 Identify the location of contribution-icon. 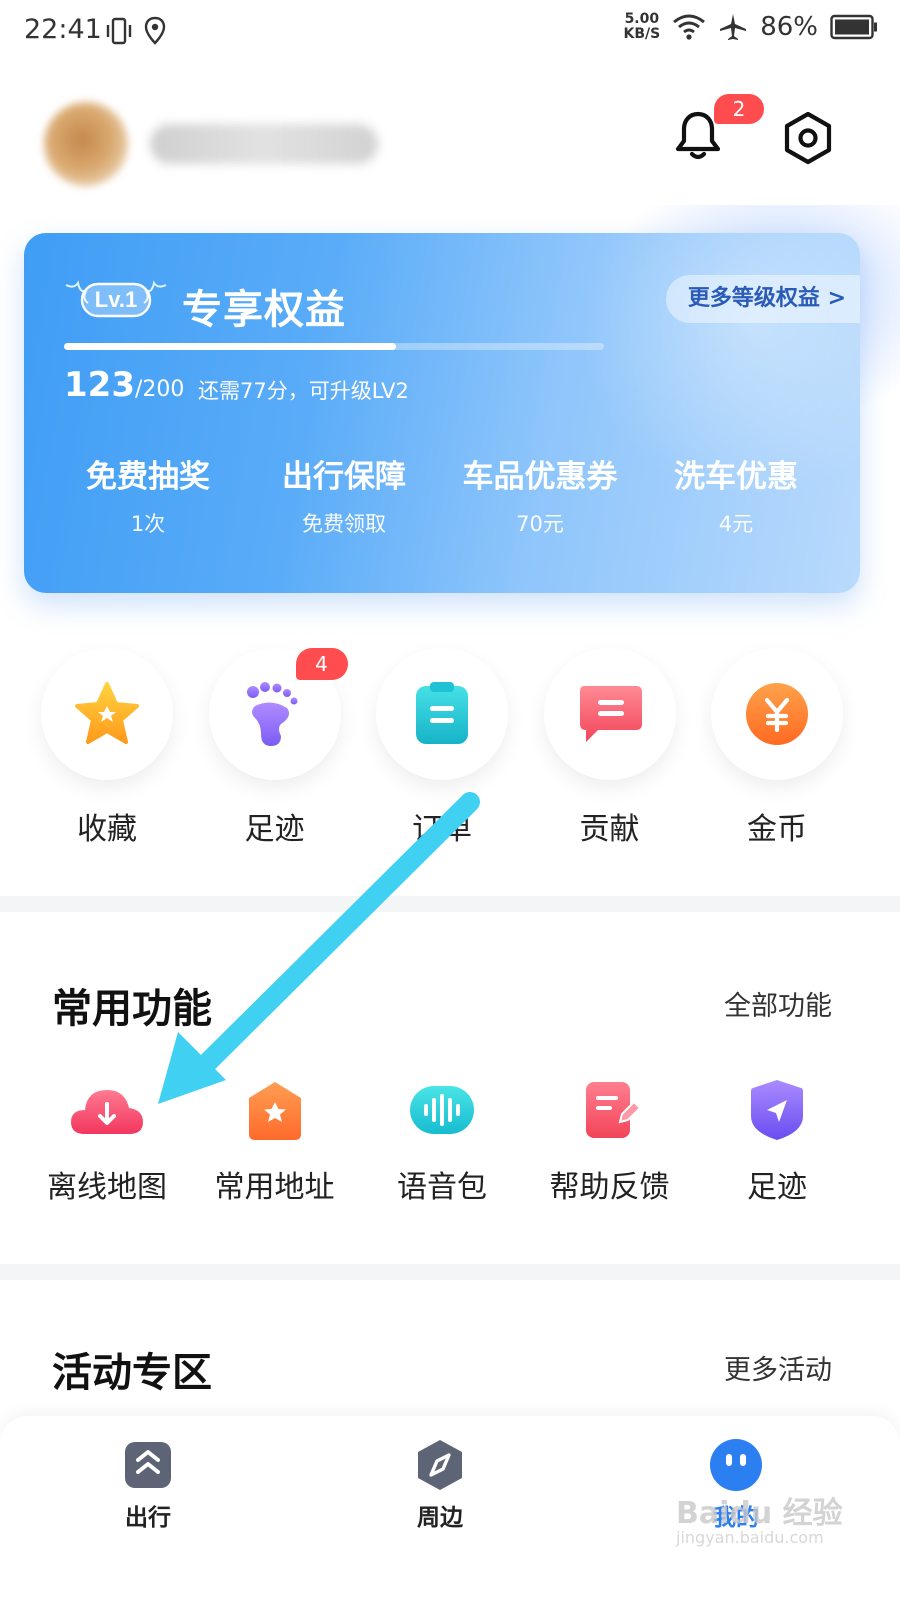
(610, 714).